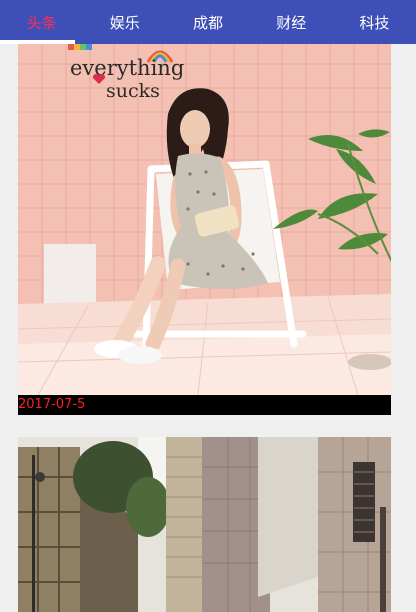  What do you see at coordinates (124, 22) in the screenshot?
I see `tab-entertainment: 娱乐` at bounding box center [124, 22].